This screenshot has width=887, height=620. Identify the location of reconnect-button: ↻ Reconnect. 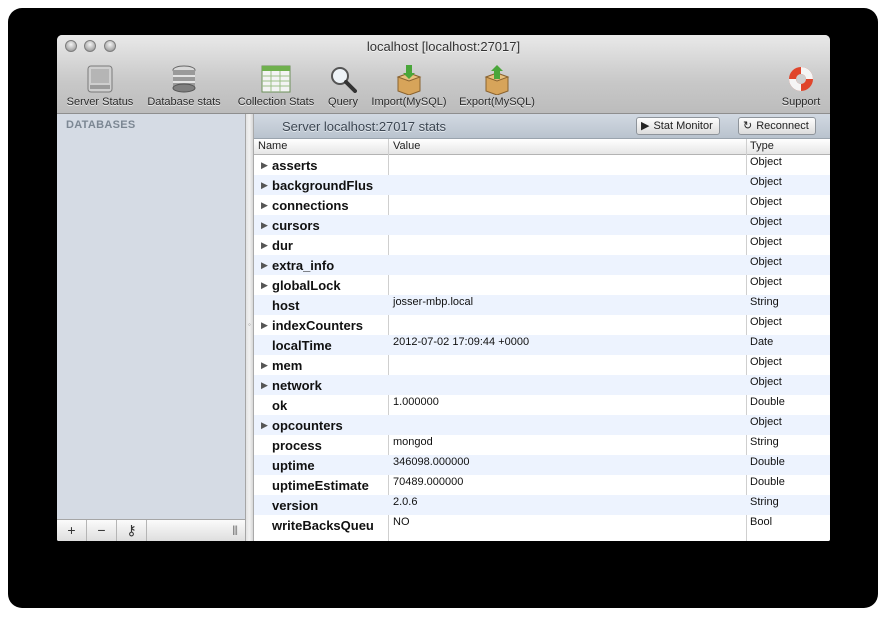
(777, 126).